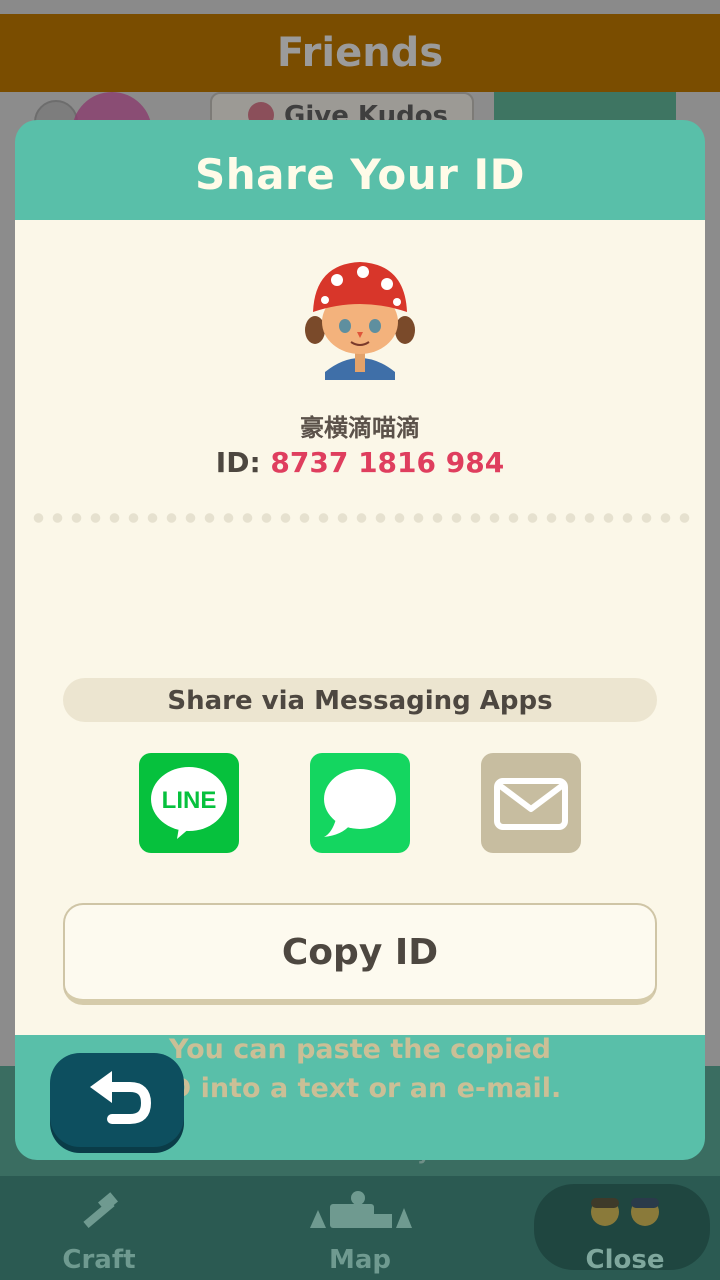 This screenshot has width=720, height=1280. I want to click on player-id-label: ID:, so click(243, 462).